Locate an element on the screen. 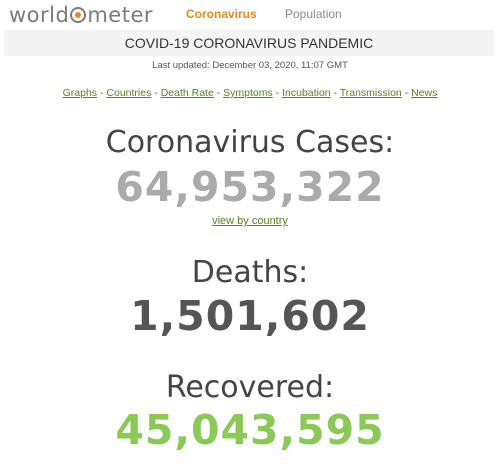  link-graphs: Graphs is located at coordinates (80, 93).